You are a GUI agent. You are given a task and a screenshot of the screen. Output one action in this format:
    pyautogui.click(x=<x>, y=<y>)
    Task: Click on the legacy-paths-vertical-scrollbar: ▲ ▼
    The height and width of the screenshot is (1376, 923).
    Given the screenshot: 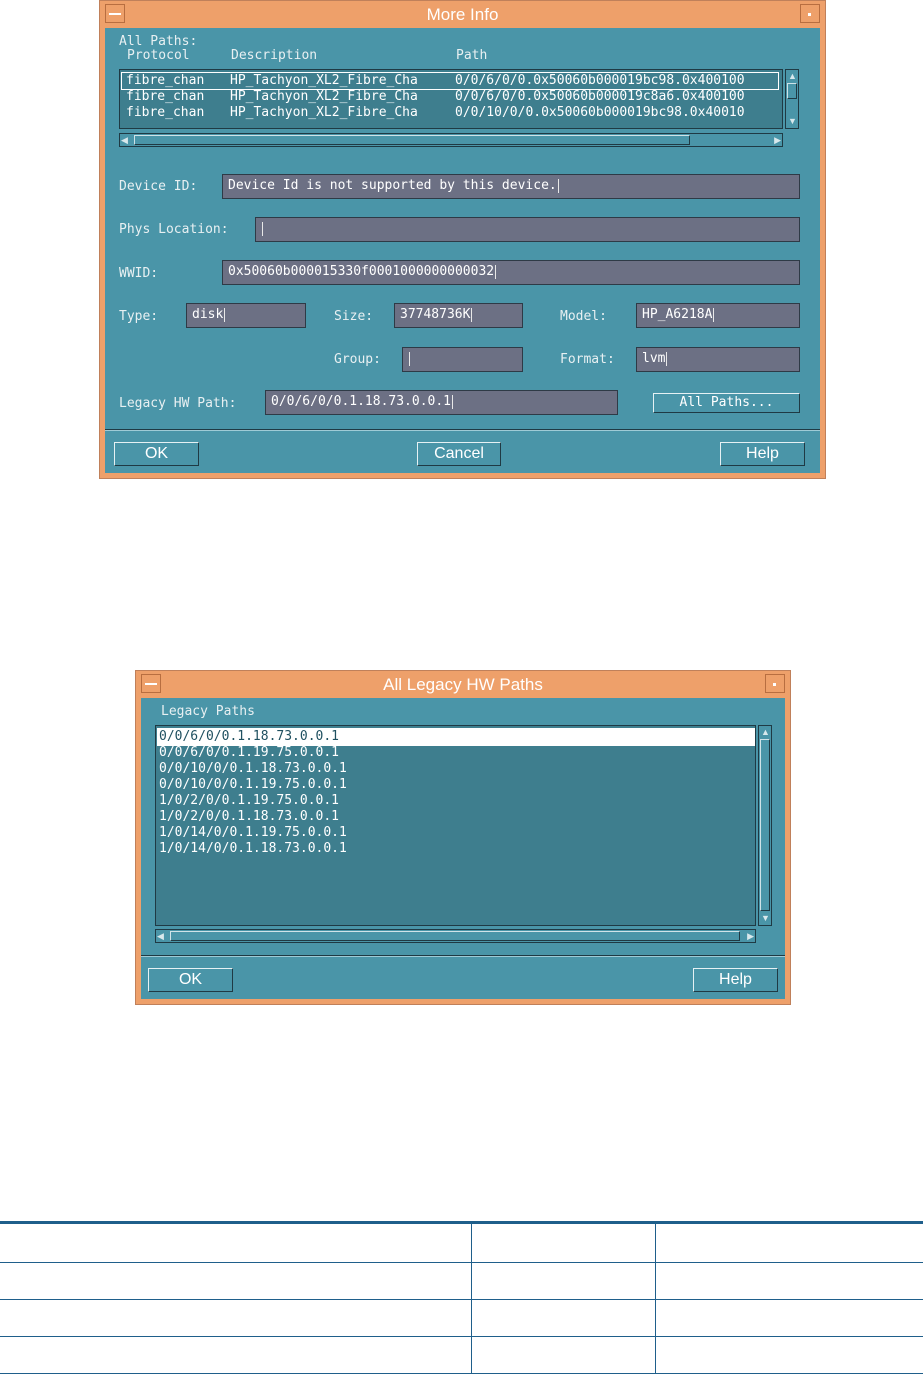 What is the action you would take?
    pyautogui.click(x=765, y=825)
    